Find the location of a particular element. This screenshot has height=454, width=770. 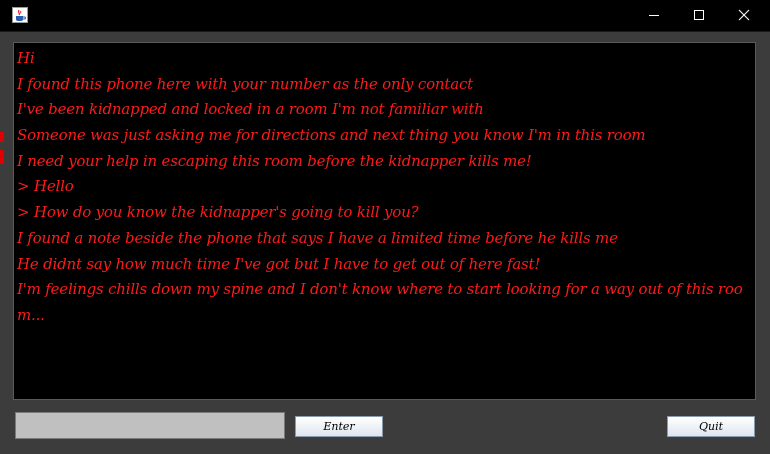

maximize-button is located at coordinates (699, 15).